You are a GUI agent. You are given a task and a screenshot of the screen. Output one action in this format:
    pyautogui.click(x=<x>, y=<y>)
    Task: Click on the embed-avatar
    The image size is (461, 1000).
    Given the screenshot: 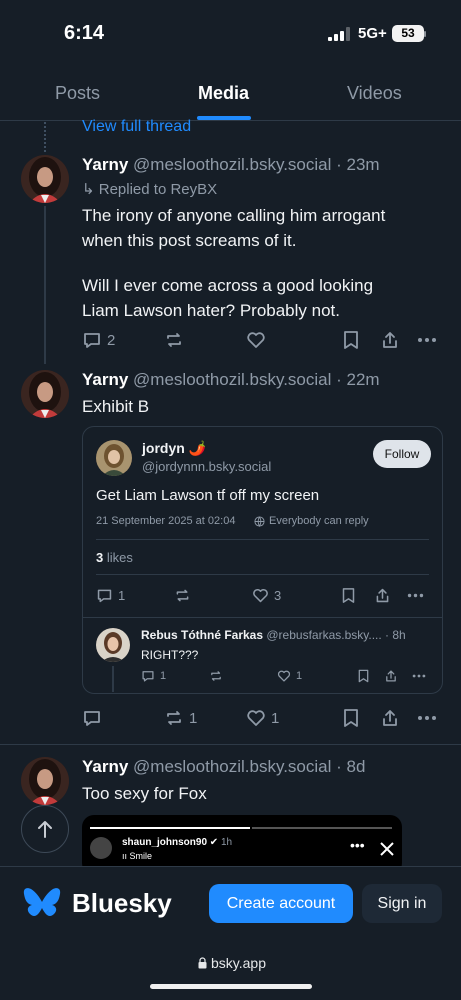 What is the action you would take?
    pyautogui.click(x=101, y=848)
    